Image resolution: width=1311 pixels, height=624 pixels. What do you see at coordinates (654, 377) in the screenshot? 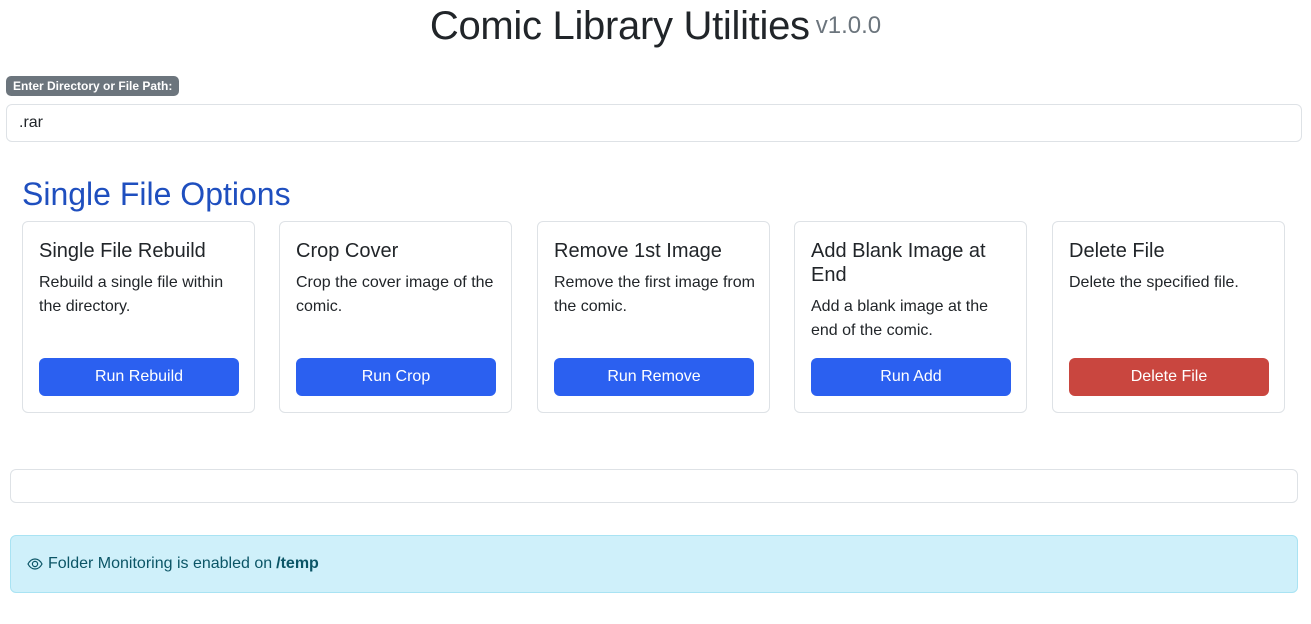
I see `run-remove-button: Run Remove` at bounding box center [654, 377].